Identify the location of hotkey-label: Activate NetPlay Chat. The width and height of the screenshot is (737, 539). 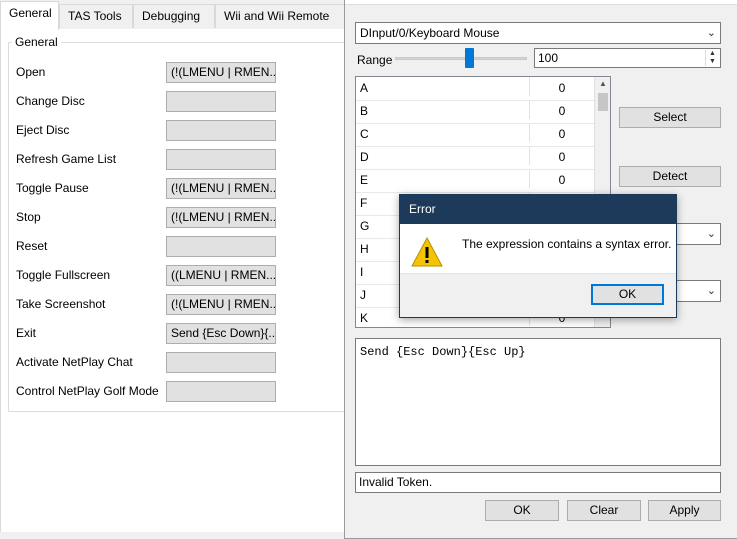
(74, 362).